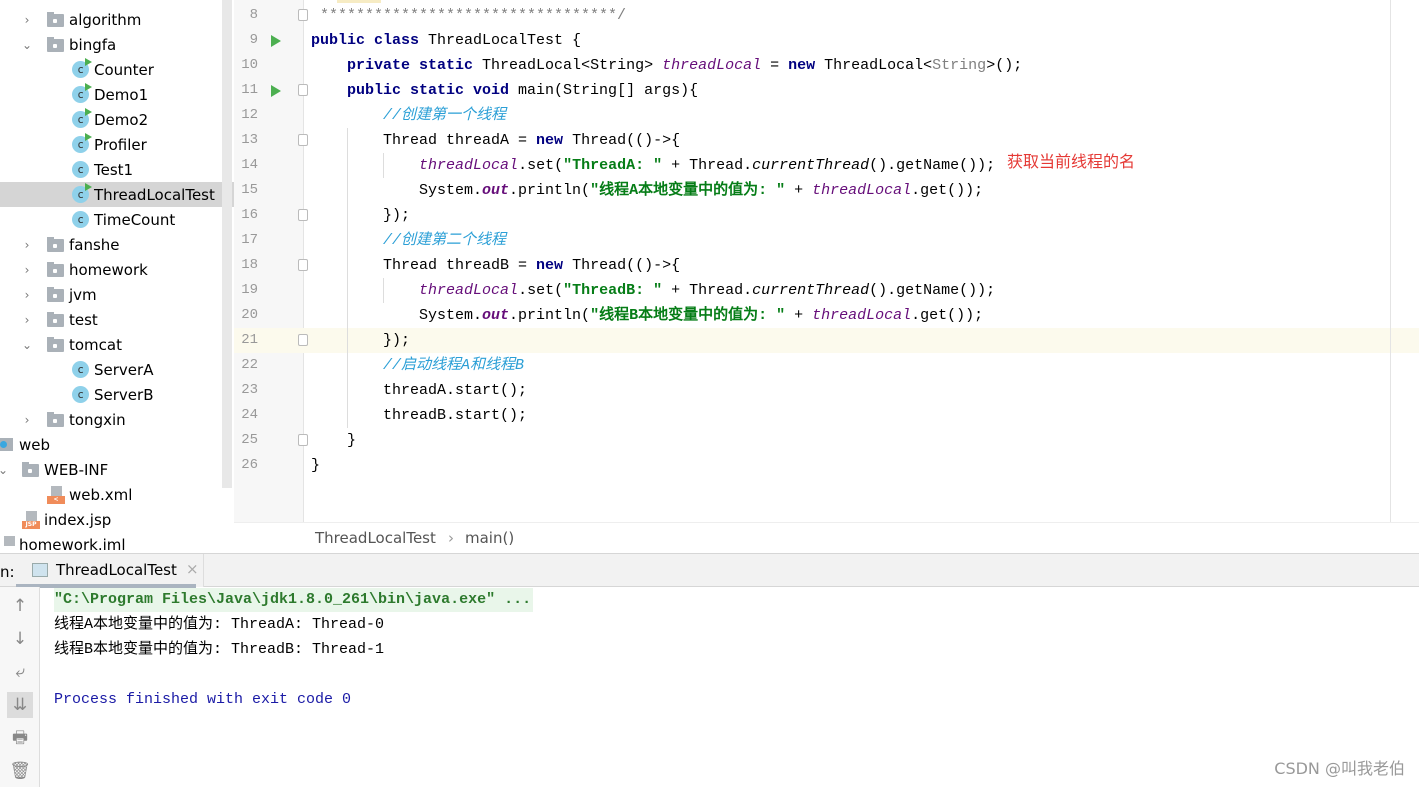 The image size is (1419, 787). What do you see at coordinates (826, 40) in the screenshot?
I see `code-line: 9 public class ThreadLocalTest {` at bounding box center [826, 40].